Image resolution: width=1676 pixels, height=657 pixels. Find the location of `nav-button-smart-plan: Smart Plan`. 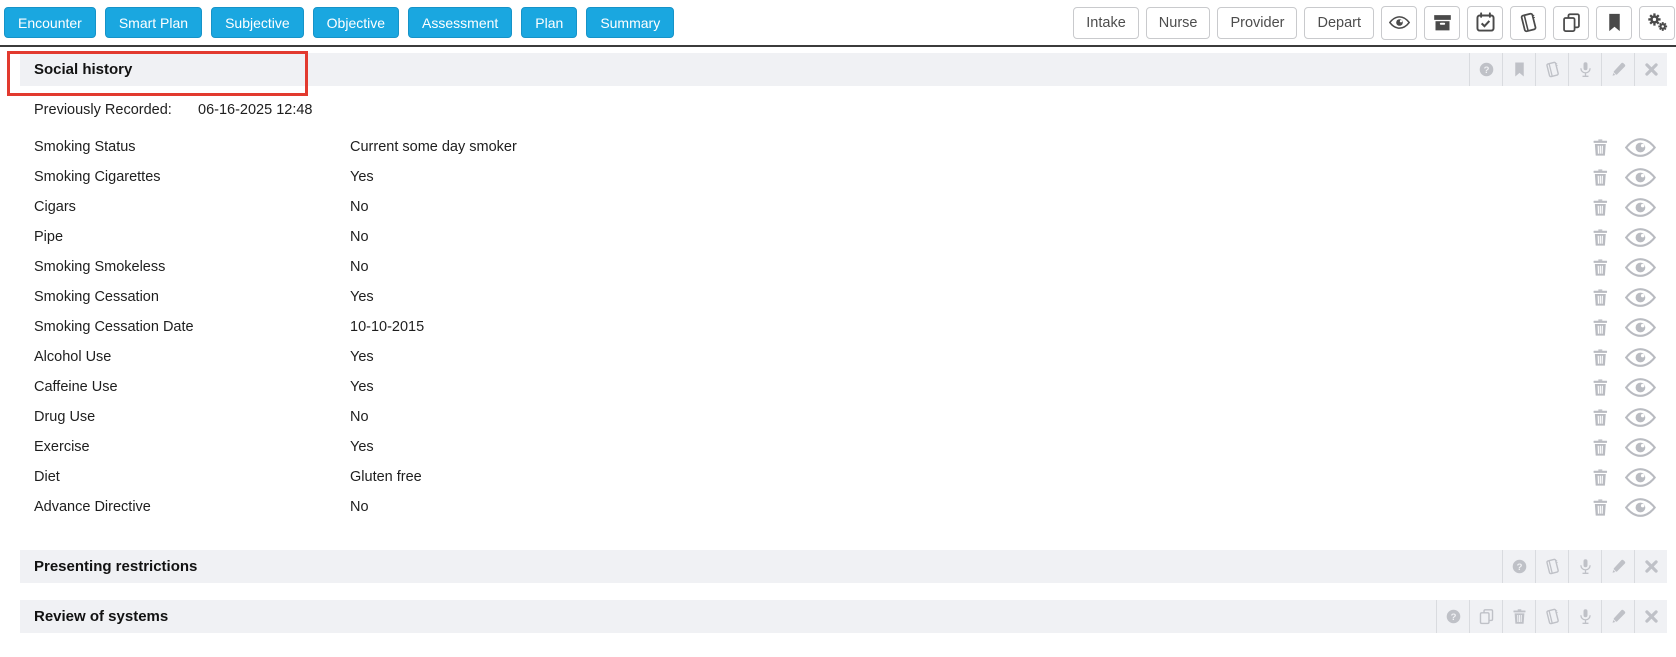

nav-button-smart-plan: Smart Plan is located at coordinates (153, 22).